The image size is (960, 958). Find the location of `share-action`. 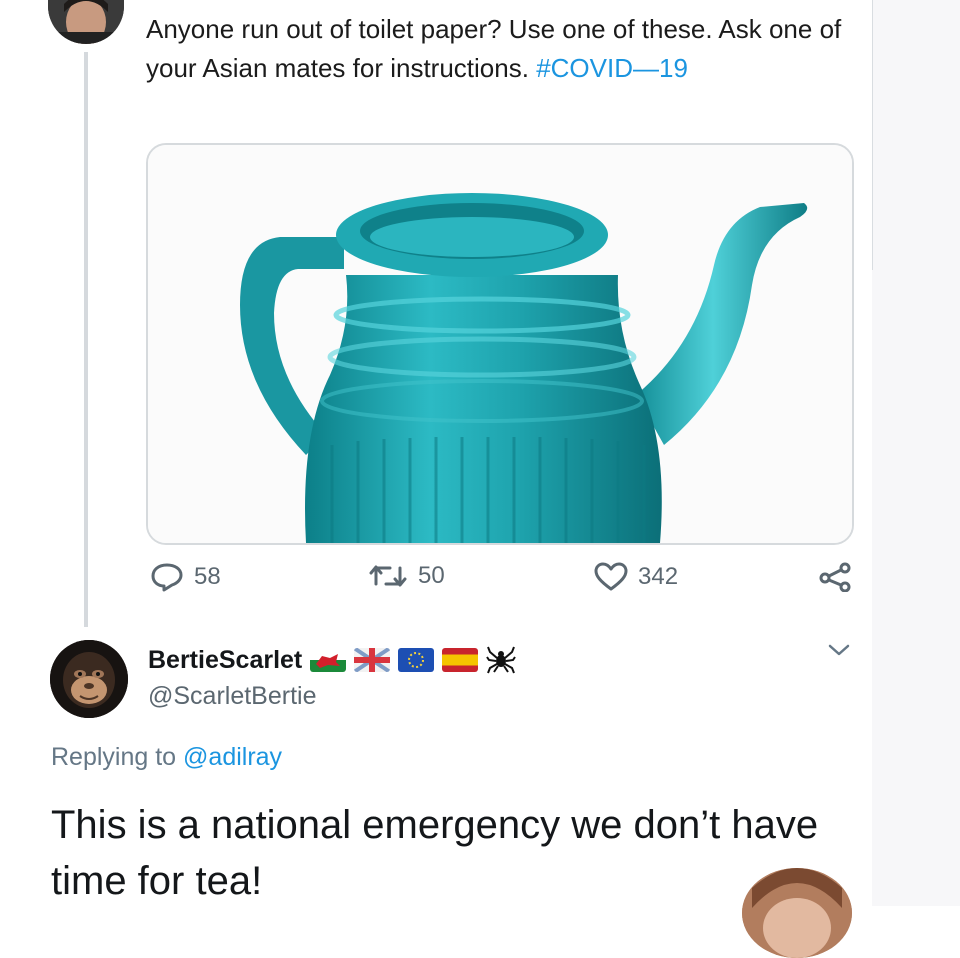

share-action is located at coordinates (835, 577).